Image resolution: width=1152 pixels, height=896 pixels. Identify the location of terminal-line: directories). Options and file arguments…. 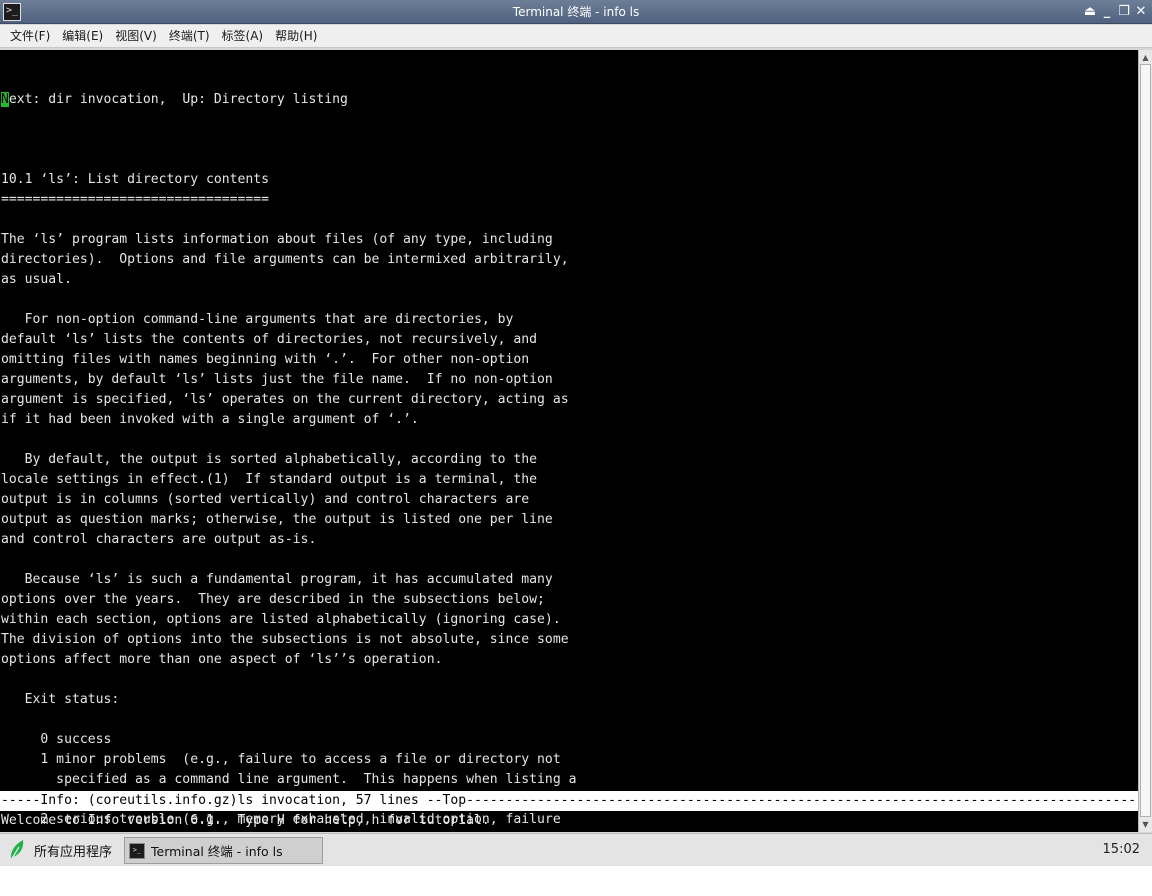
(285, 259).